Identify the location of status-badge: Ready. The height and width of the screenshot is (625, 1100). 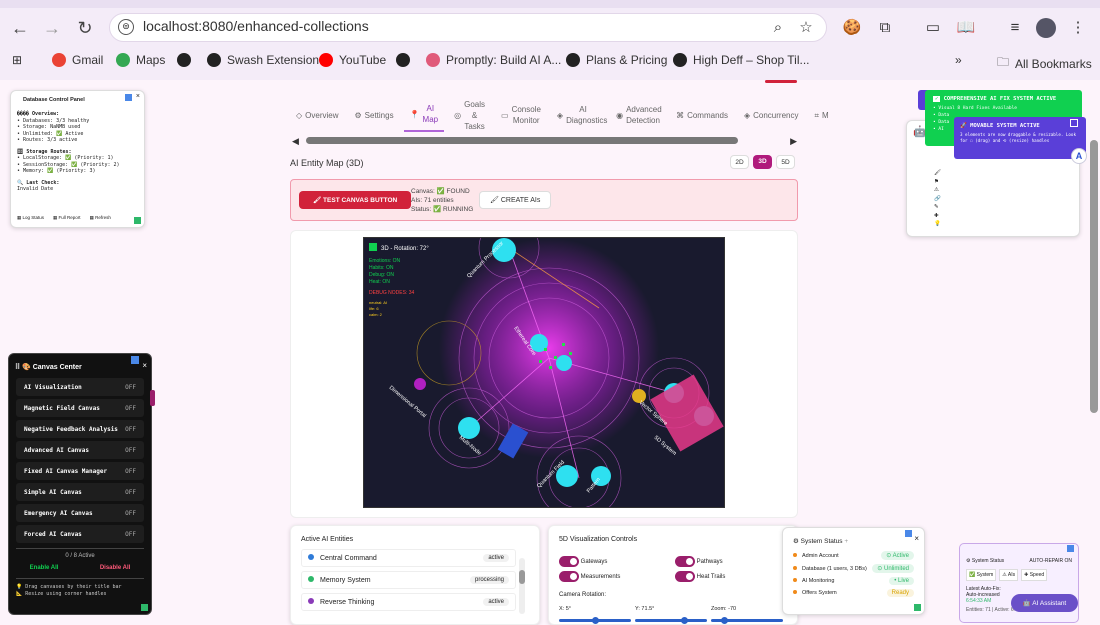
(900, 593).